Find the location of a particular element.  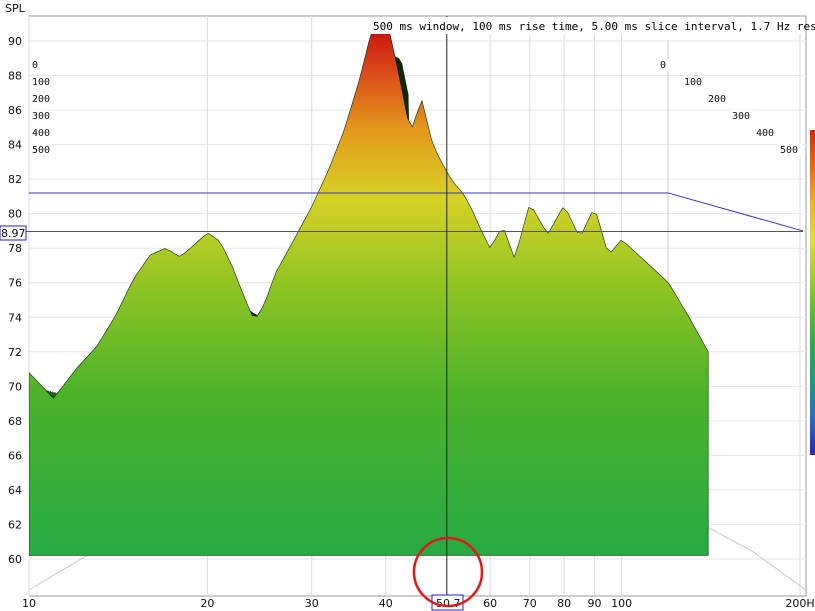

y-axis-label: SPL is located at coordinates (15, 8).